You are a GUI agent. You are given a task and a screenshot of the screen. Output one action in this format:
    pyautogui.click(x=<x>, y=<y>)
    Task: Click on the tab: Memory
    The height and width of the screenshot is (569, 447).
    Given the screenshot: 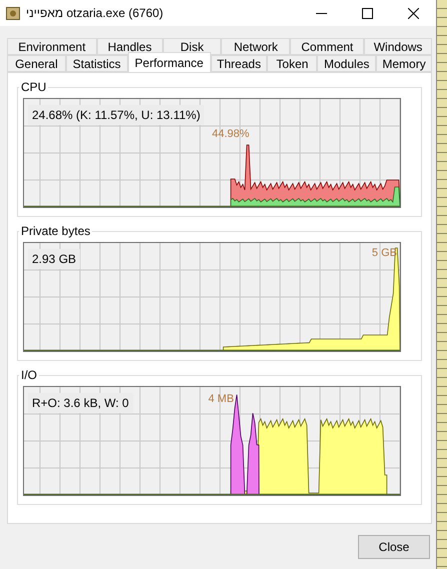 What is the action you would take?
    pyautogui.click(x=404, y=63)
    